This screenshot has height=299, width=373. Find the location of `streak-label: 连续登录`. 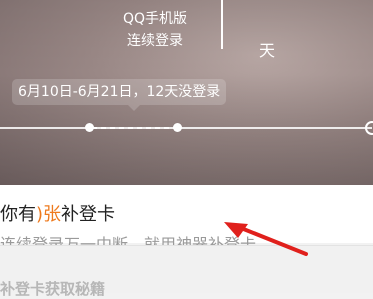

streak-label: 连续登录 is located at coordinates (155, 41).